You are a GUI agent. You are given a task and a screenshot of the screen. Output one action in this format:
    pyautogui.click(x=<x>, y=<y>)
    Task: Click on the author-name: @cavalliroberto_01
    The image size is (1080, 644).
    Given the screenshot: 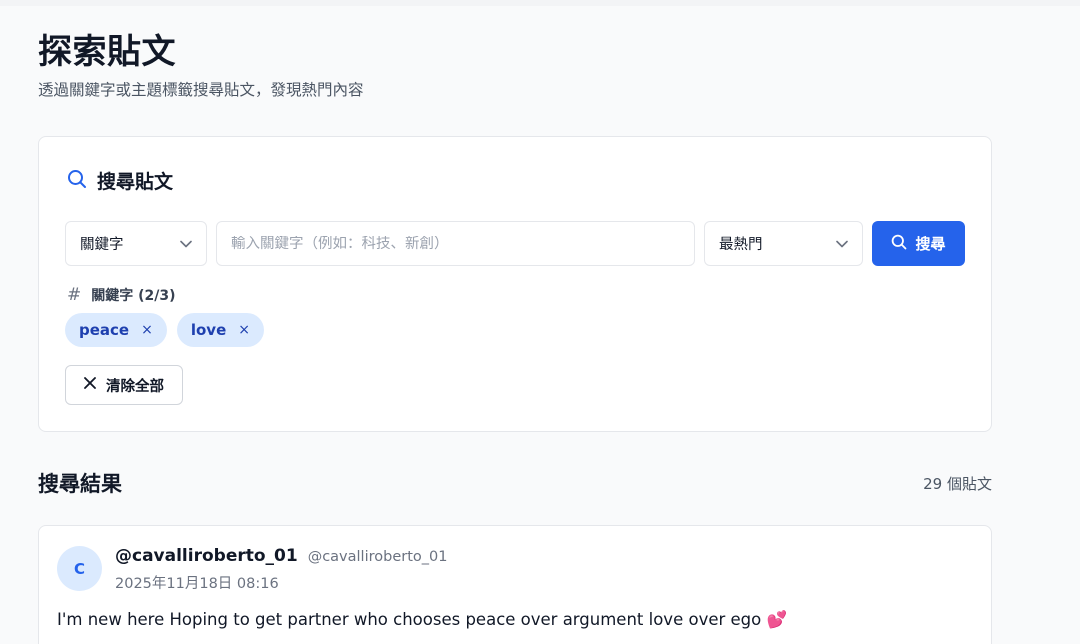 What is the action you would take?
    pyautogui.click(x=206, y=556)
    